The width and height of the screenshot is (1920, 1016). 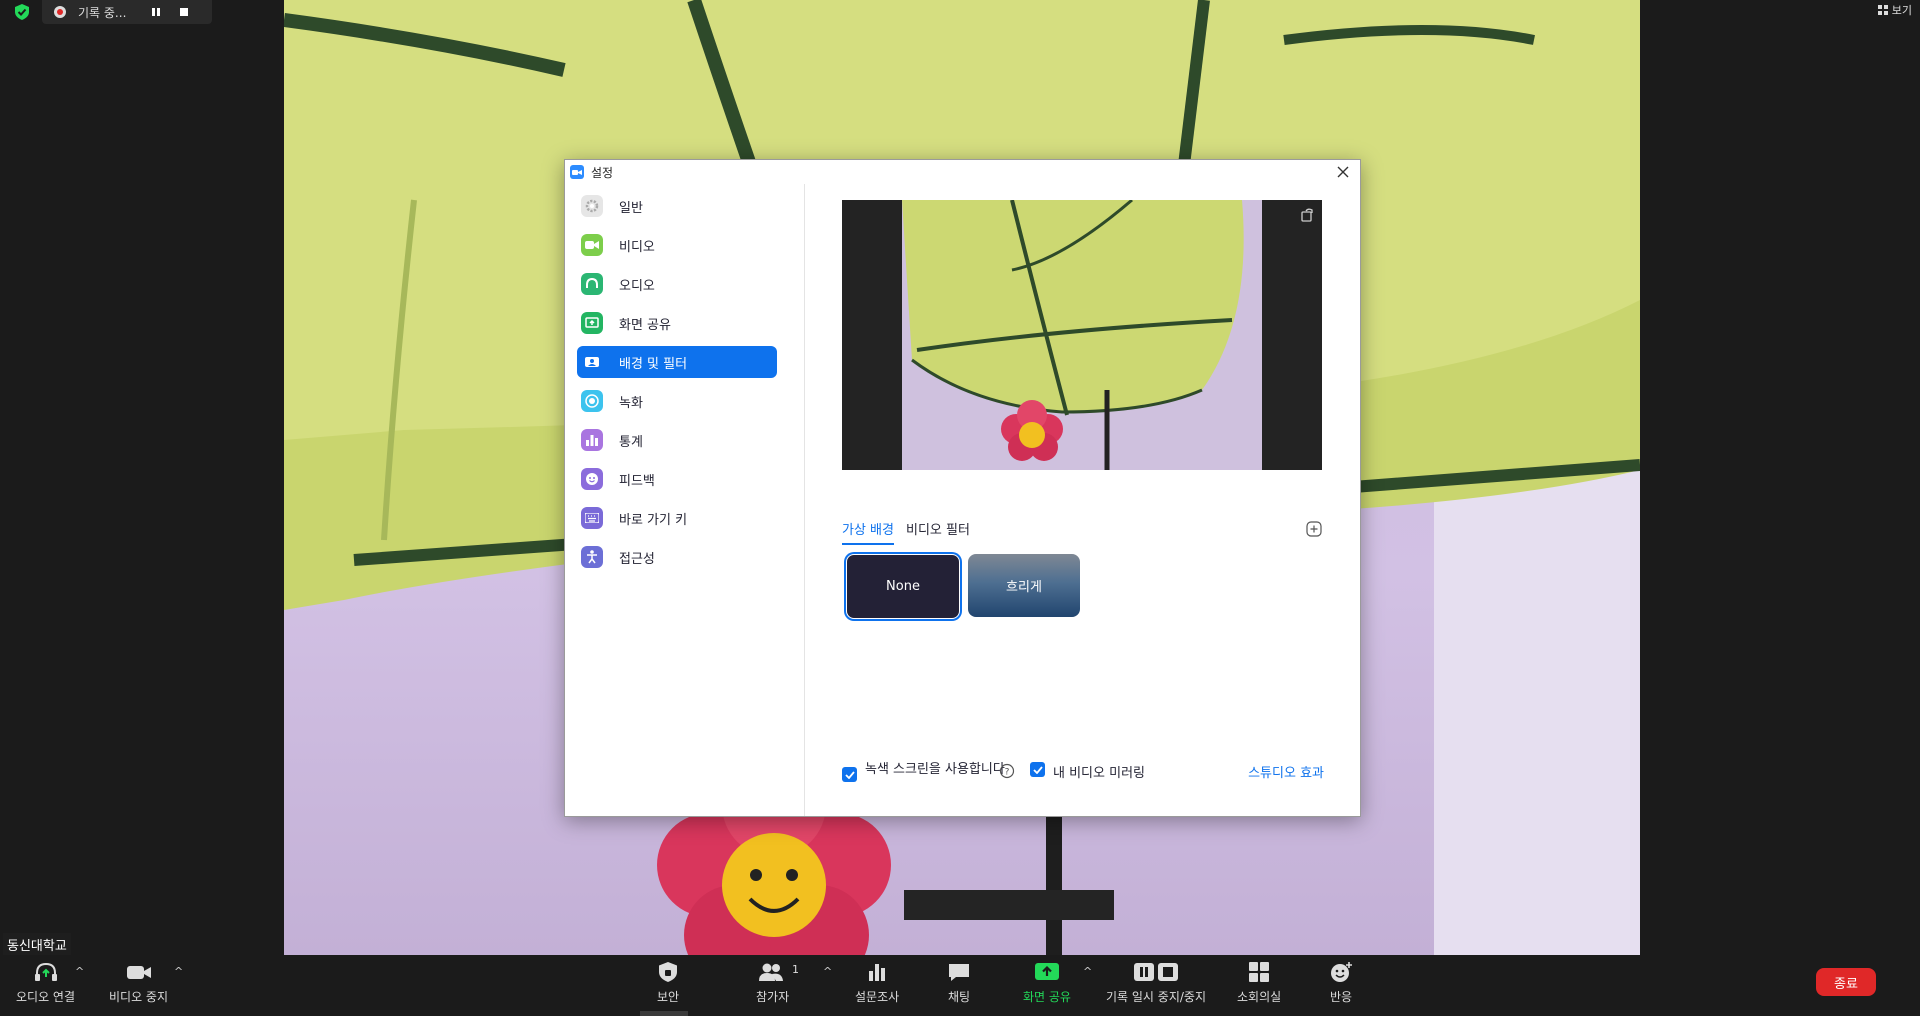 What do you see at coordinates (959, 972) in the screenshot?
I see `chat-icon` at bounding box center [959, 972].